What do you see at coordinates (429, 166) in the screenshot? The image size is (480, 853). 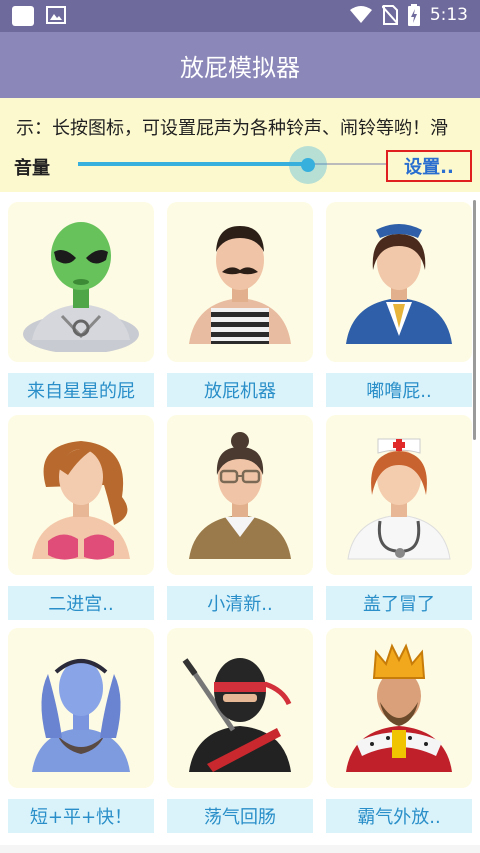 I see `settings-button: 设置..` at bounding box center [429, 166].